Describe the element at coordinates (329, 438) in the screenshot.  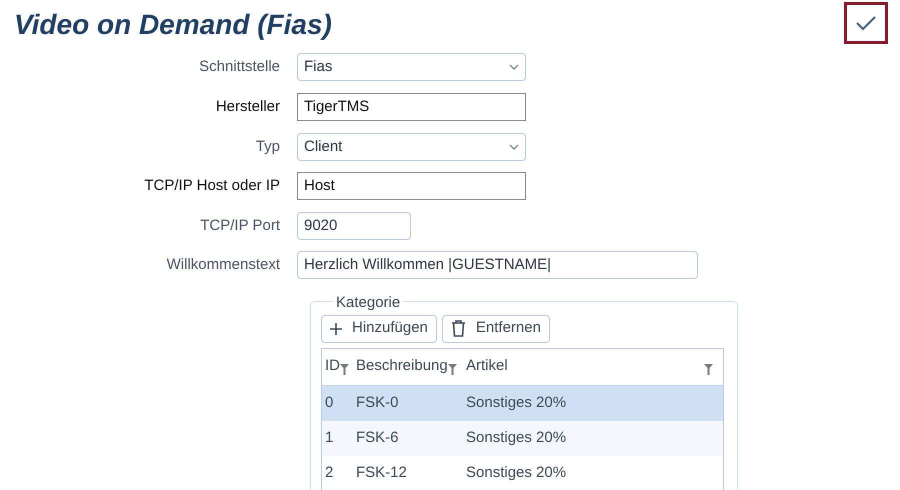
I see `table-cell-text: 1` at that location.